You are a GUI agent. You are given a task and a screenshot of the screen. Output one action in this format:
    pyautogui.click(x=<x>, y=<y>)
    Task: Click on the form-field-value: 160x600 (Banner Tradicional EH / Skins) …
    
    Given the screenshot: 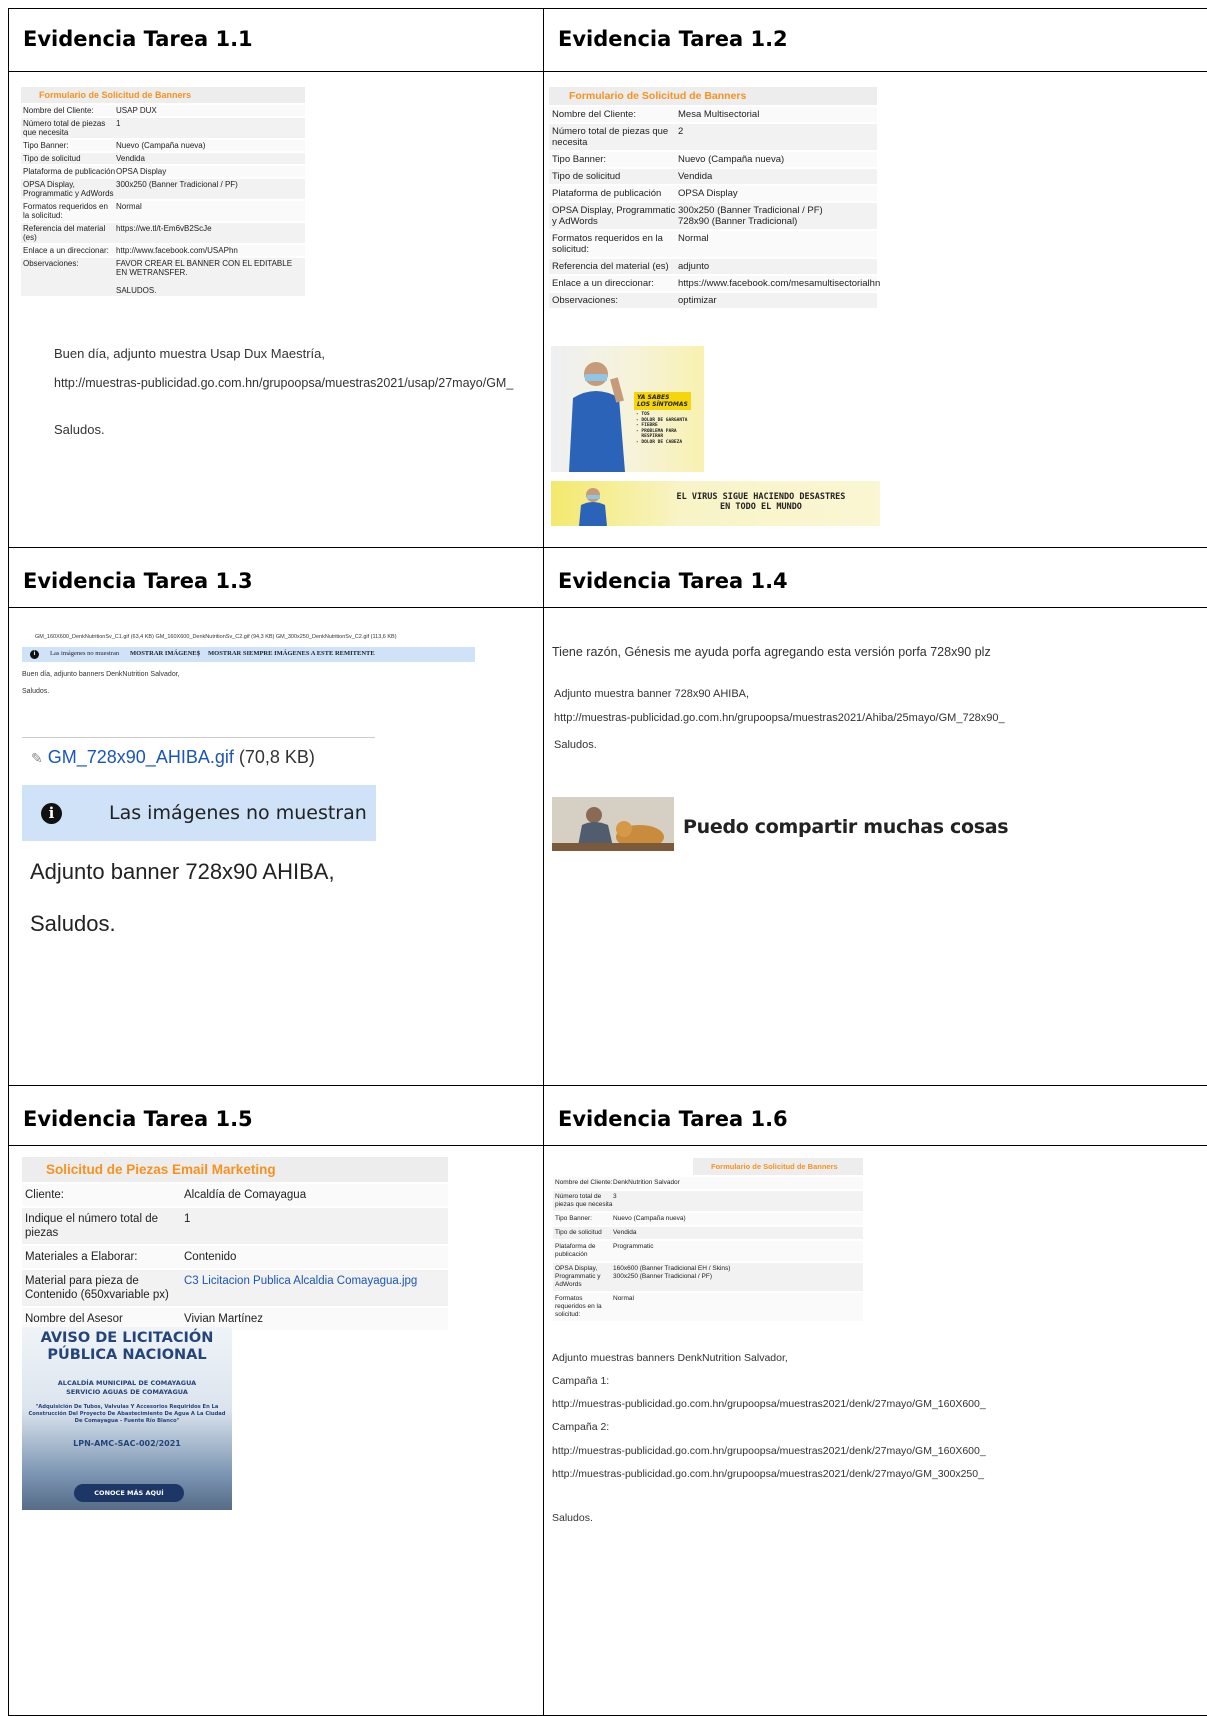 What is the action you would take?
    pyautogui.click(x=672, y=1272)
    